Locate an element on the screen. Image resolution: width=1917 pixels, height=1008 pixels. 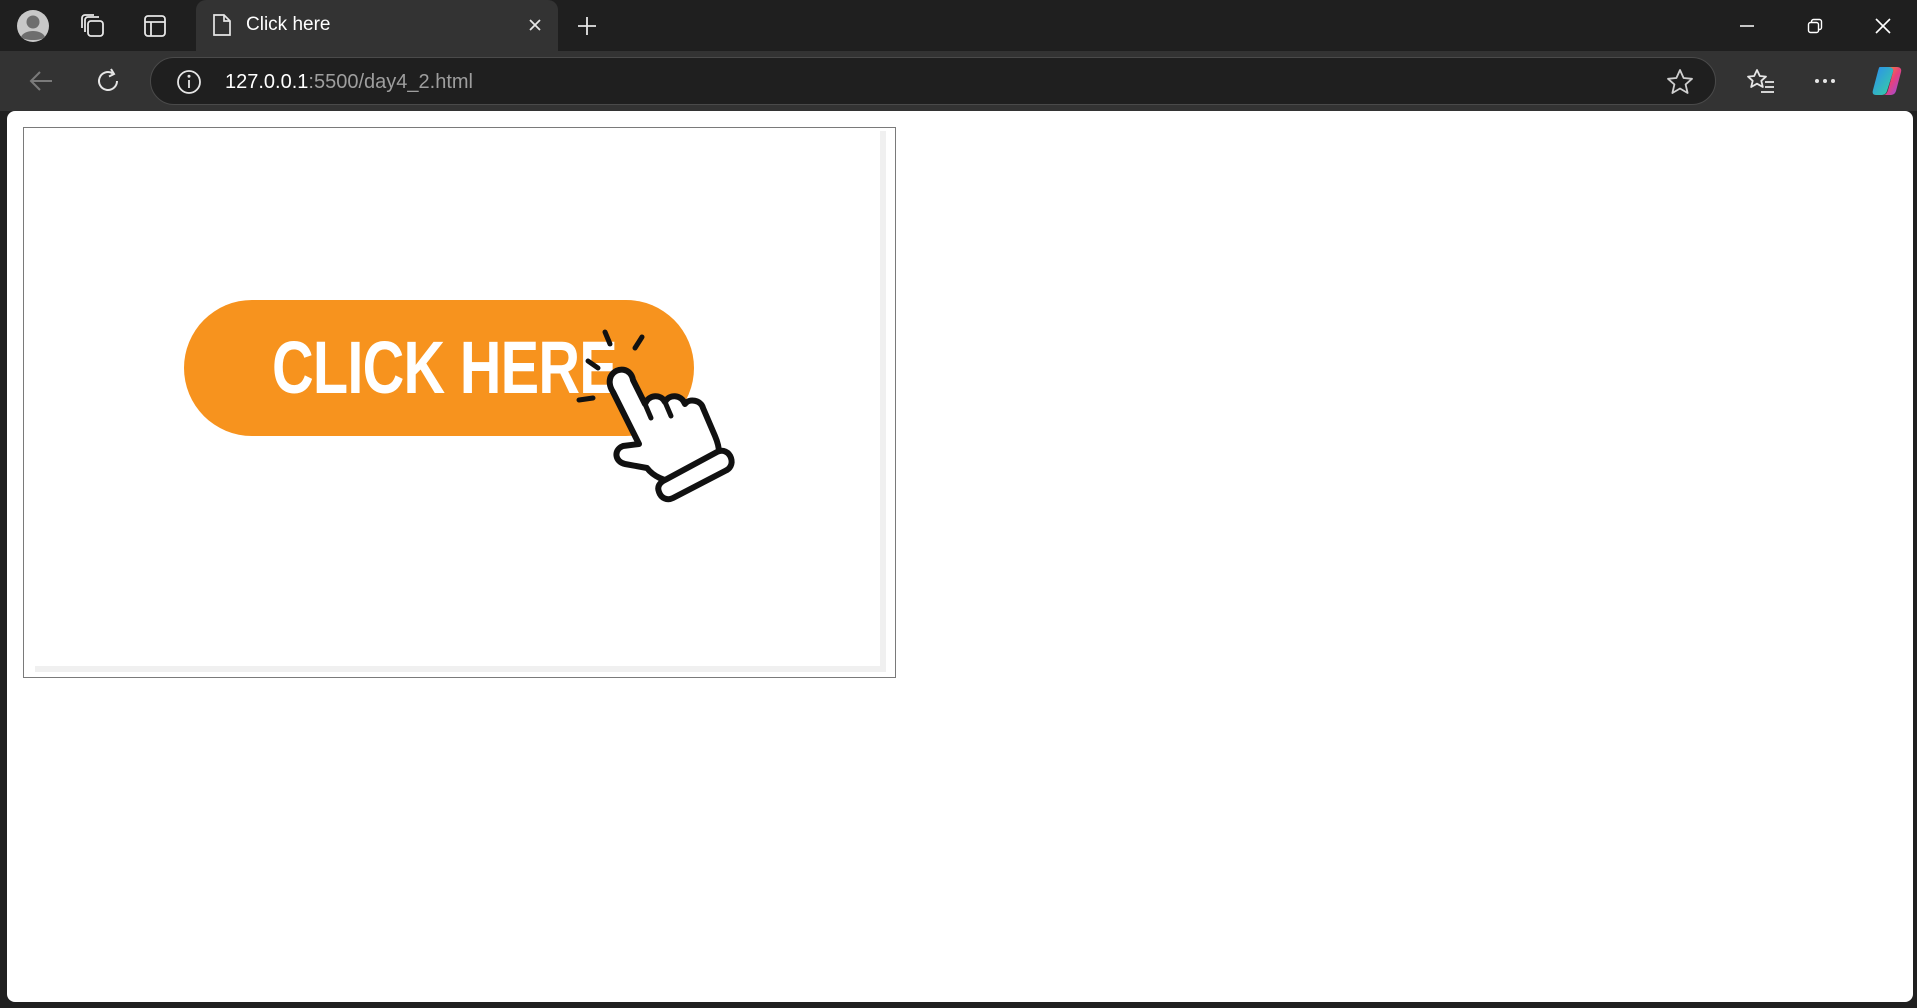
restore-button is located at coordinates (1815, 25).